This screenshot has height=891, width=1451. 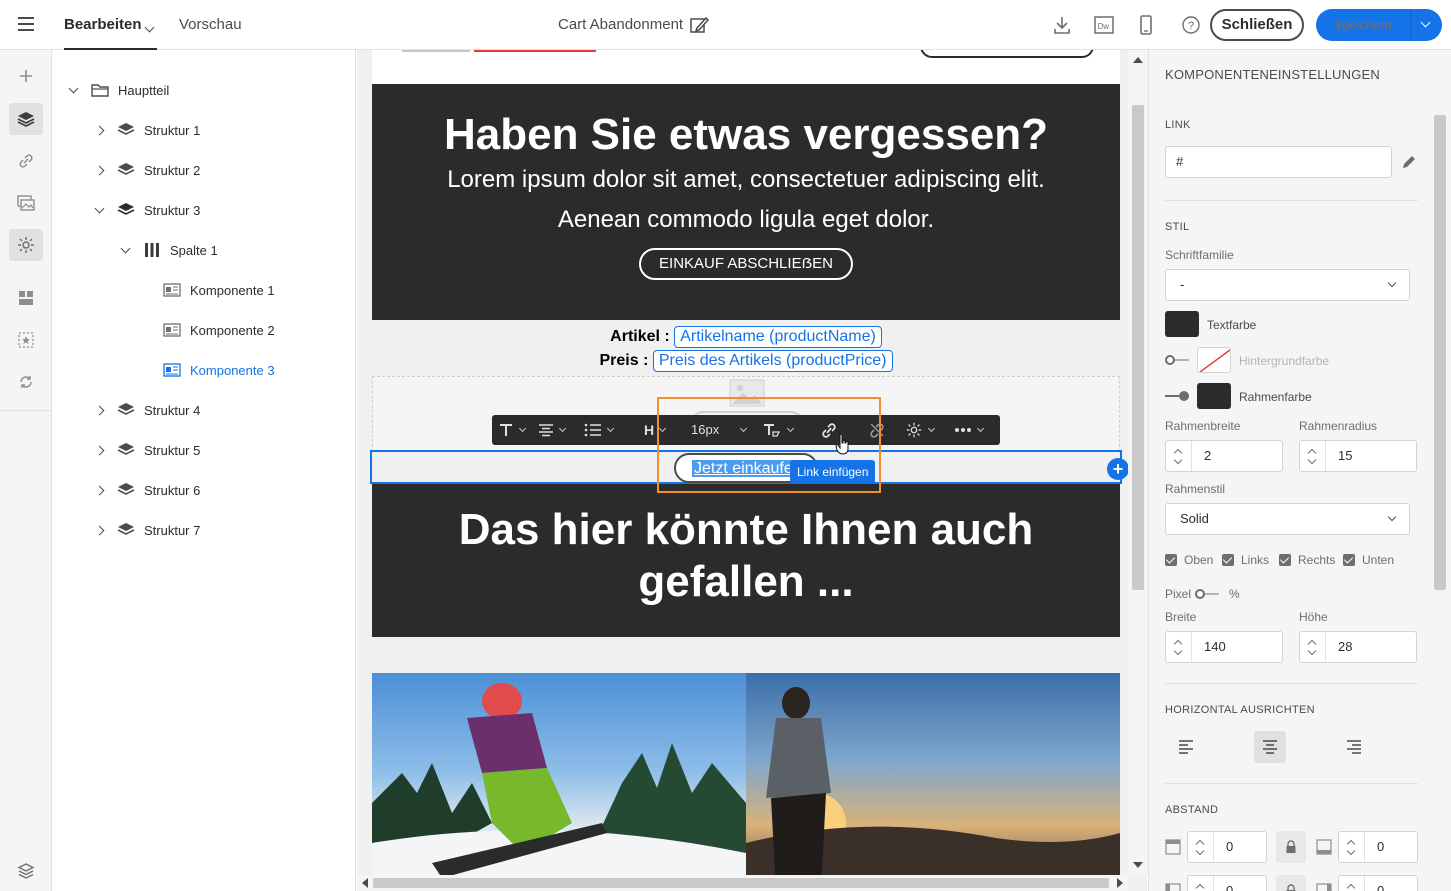 What do you see at coordinates (1345, 456) in the screenshot?
I see `border-radius-value: 15` at bounding box center [1345, 456].